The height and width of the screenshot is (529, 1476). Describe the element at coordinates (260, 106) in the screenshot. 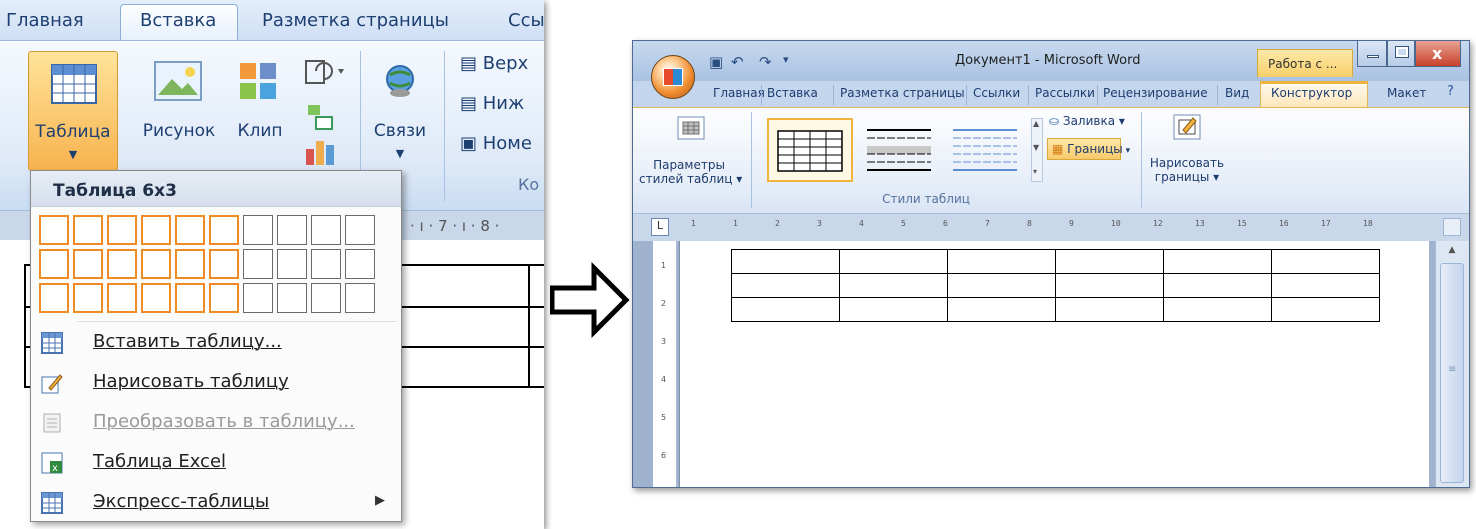

I see `clip-button: Клип` at that location.